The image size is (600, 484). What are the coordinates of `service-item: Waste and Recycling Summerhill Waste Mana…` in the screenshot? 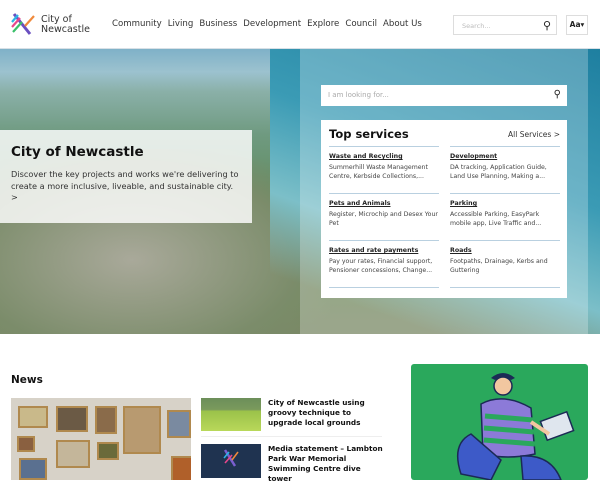 It's located at (384, 169).